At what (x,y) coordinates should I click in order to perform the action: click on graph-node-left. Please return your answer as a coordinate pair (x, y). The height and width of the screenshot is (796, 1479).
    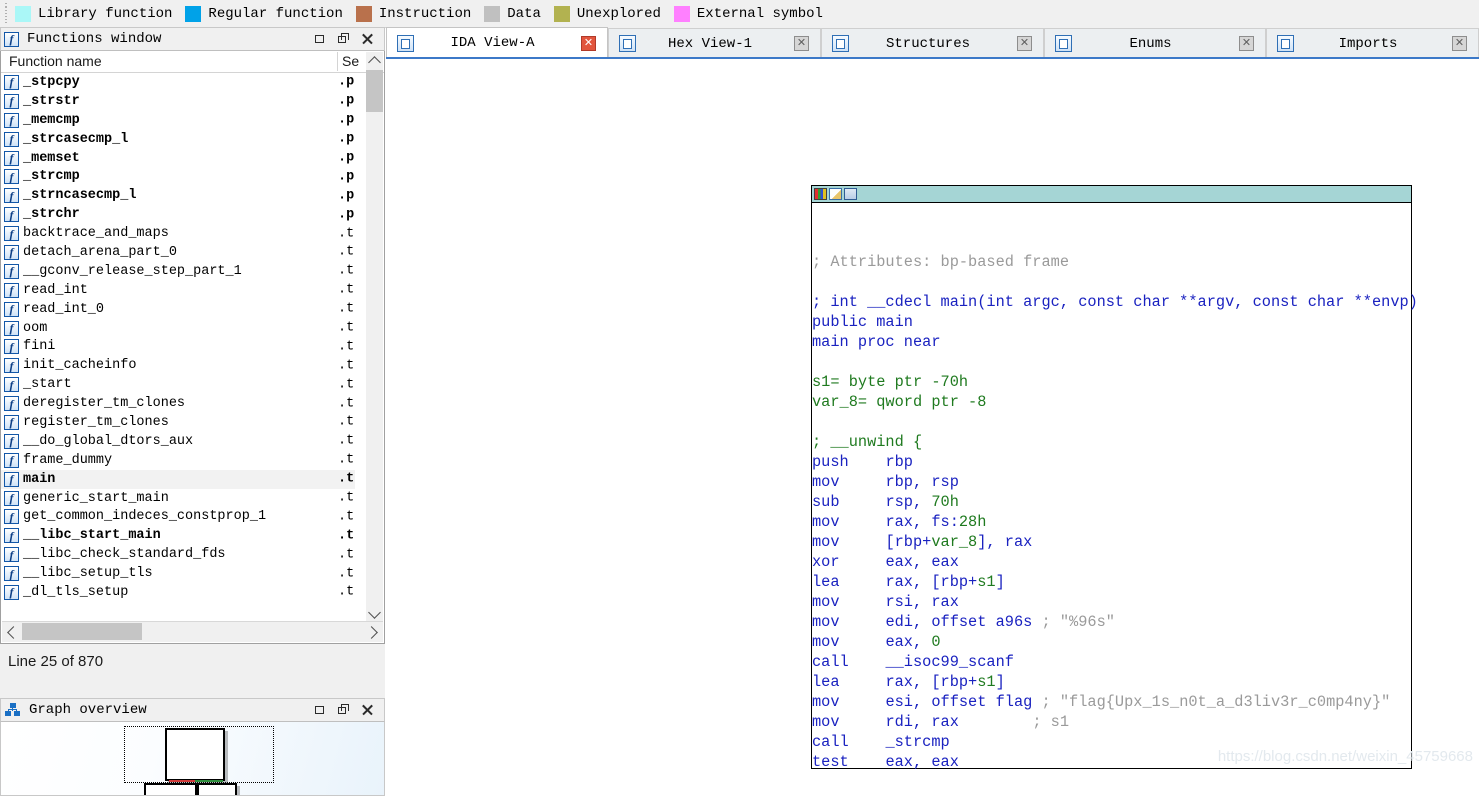
    Looking at the image, I should click on (170, 789).